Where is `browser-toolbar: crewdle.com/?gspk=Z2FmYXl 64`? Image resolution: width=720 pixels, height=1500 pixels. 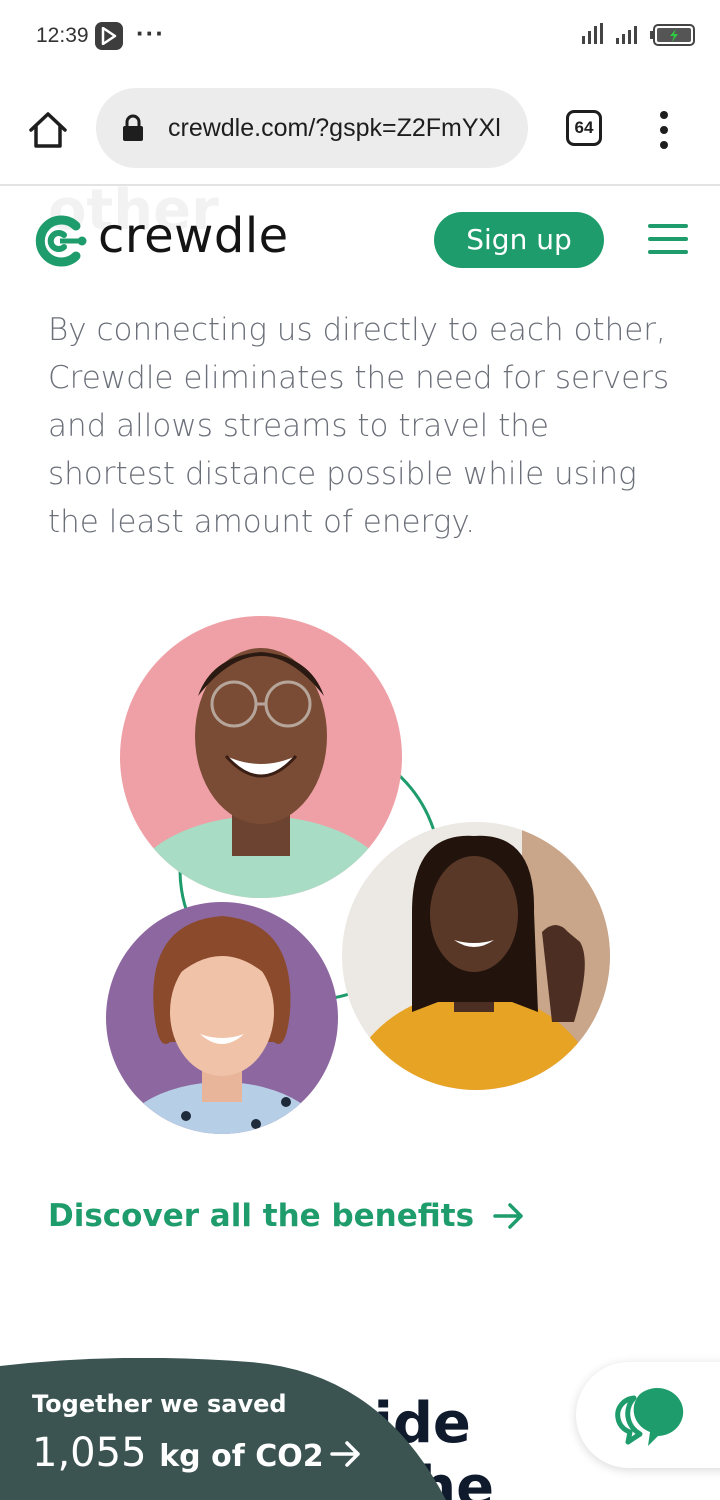
browser-toolbar: crewdle.com/?gspk=Z2FmYXl 64 is located at coordinates (360, 130).